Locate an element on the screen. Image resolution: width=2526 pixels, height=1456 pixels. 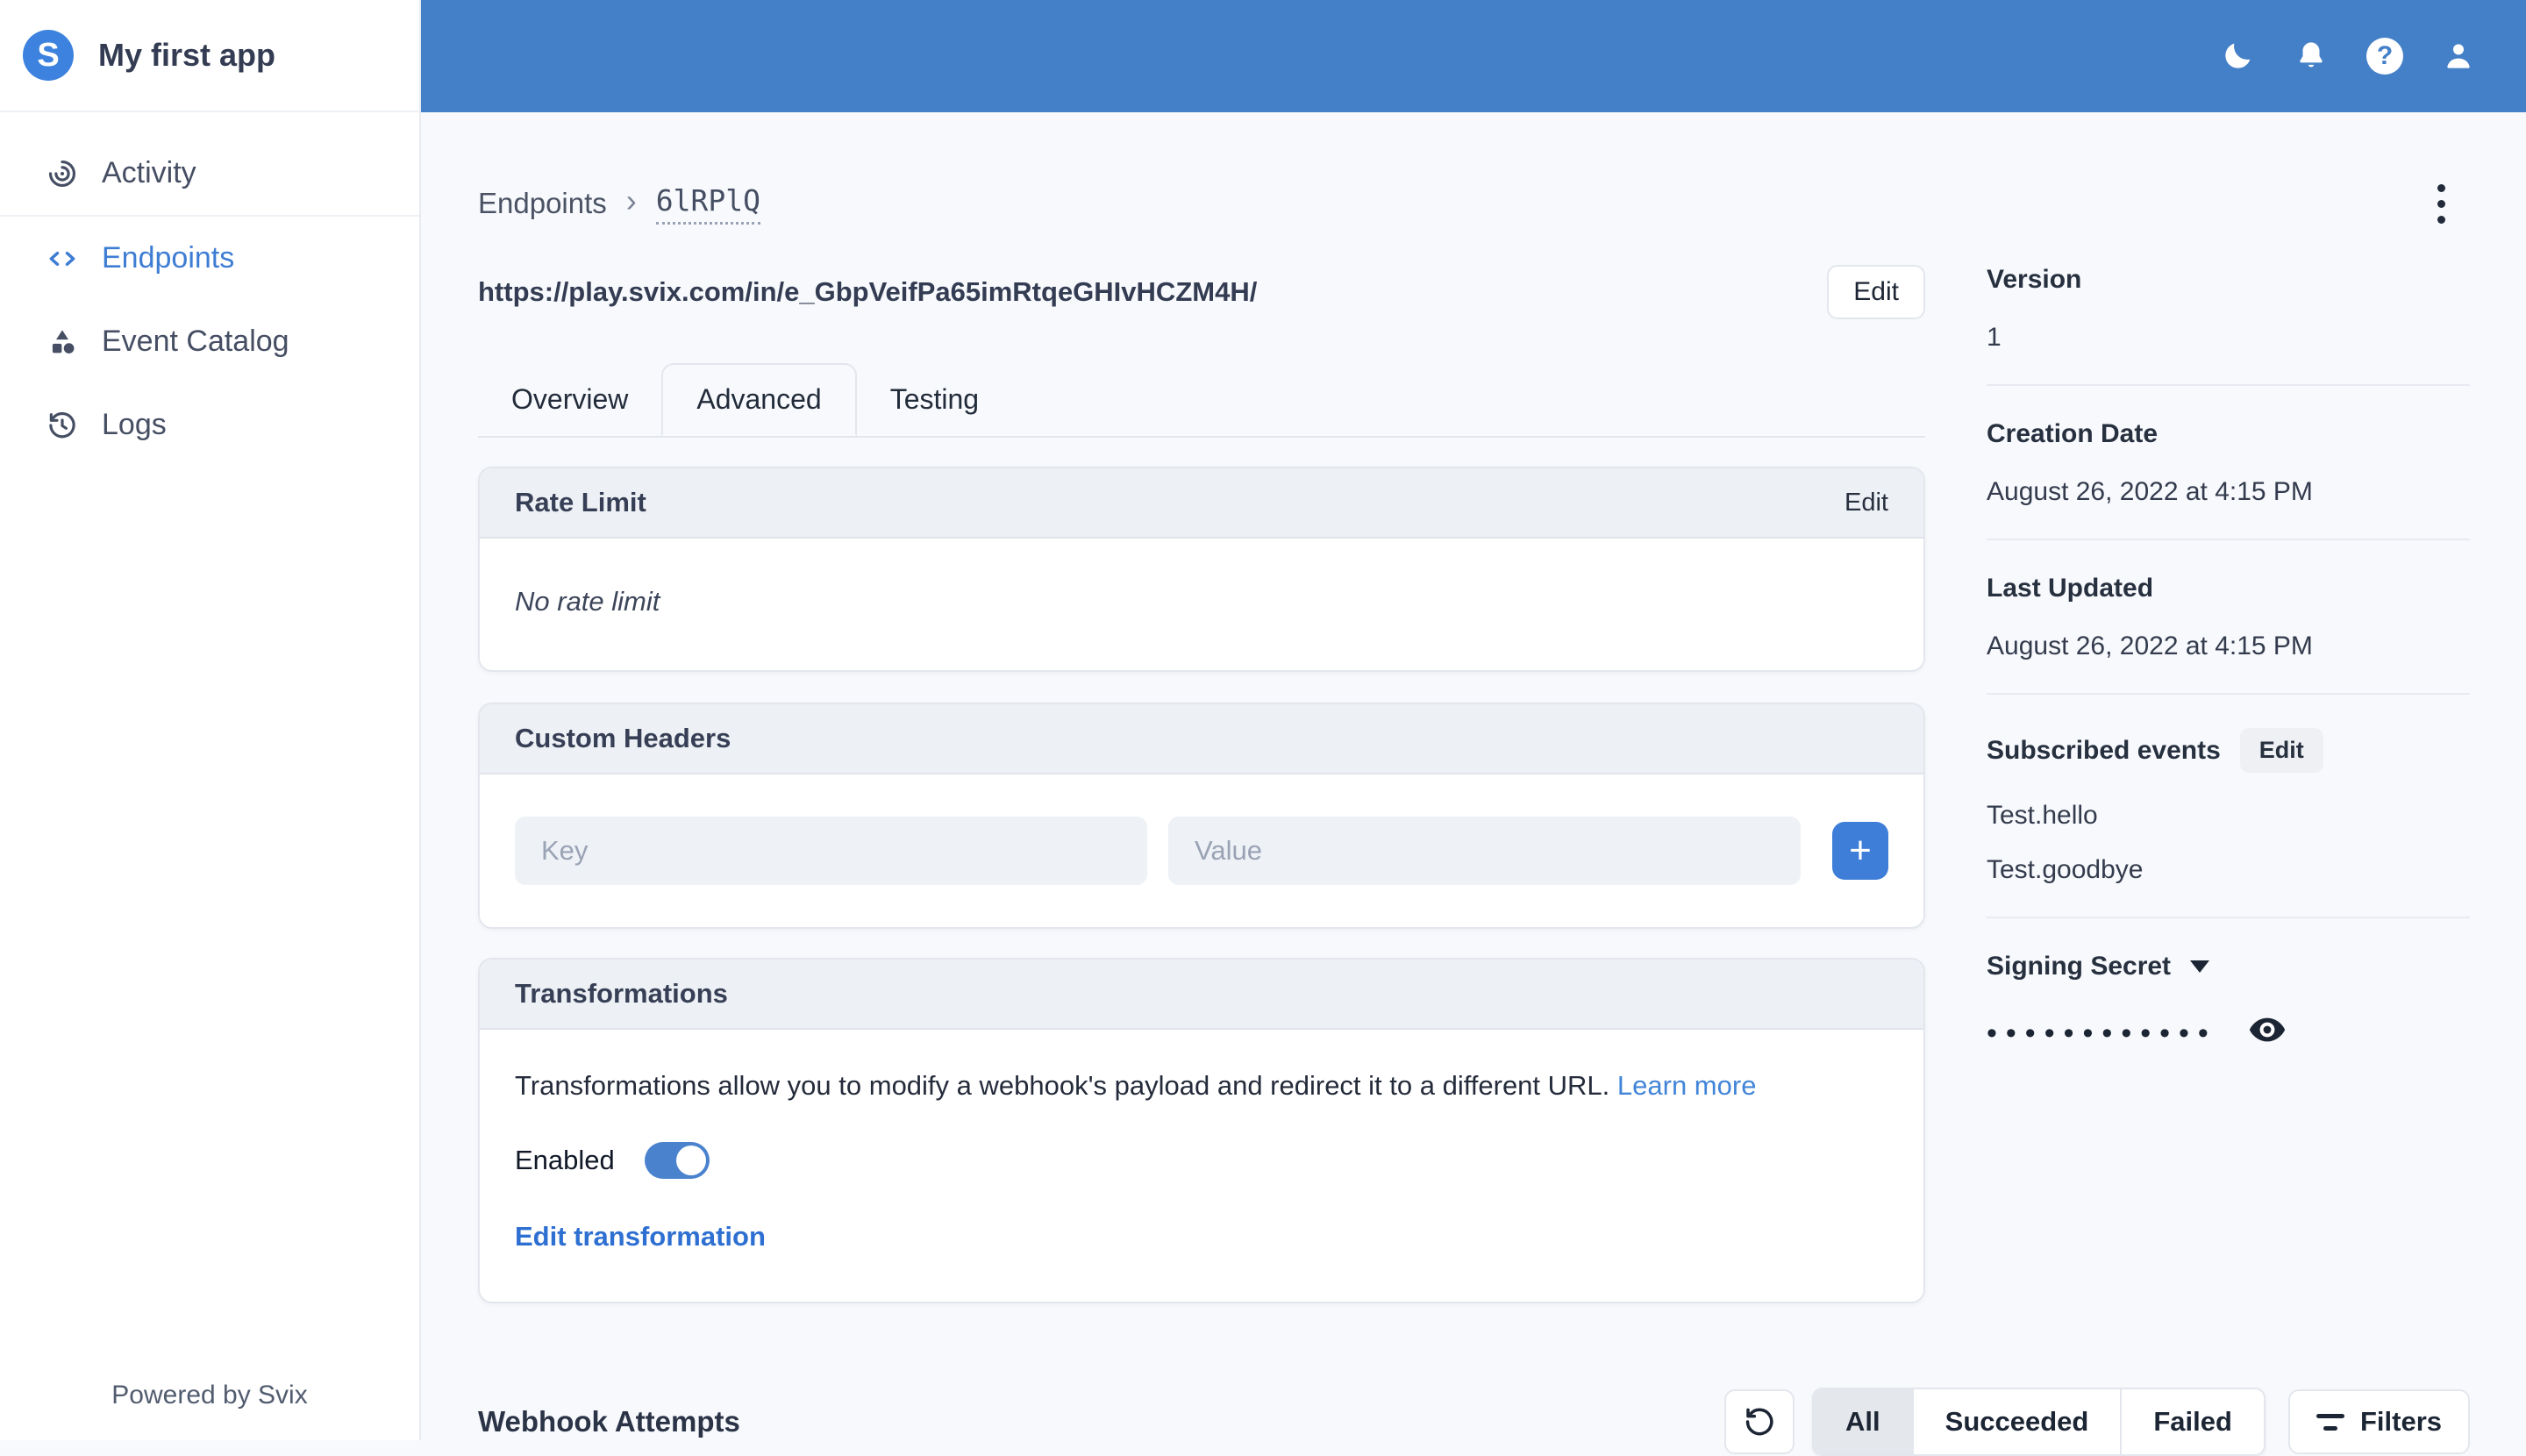
rate-limit-card-header: Rate Limit Edit is located at coordinates (1201, 503).